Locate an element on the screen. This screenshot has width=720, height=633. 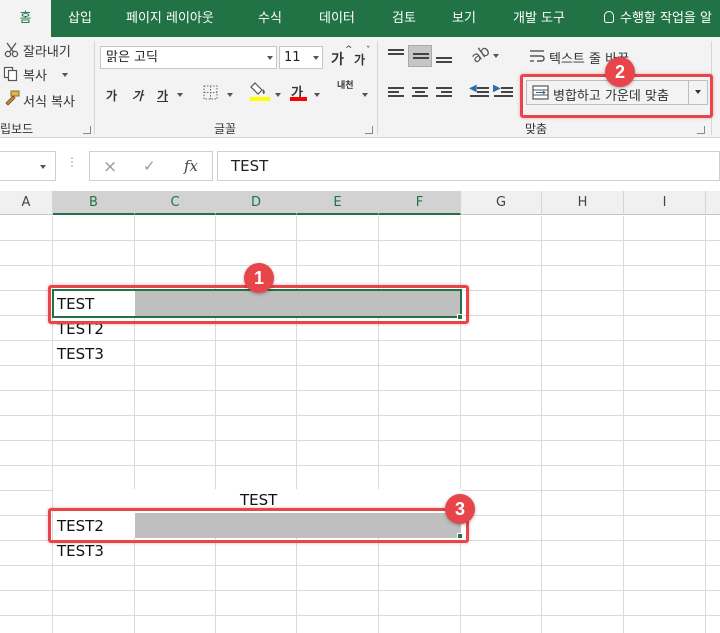
font-size-value: 11 is located at coordinates (292, 57).